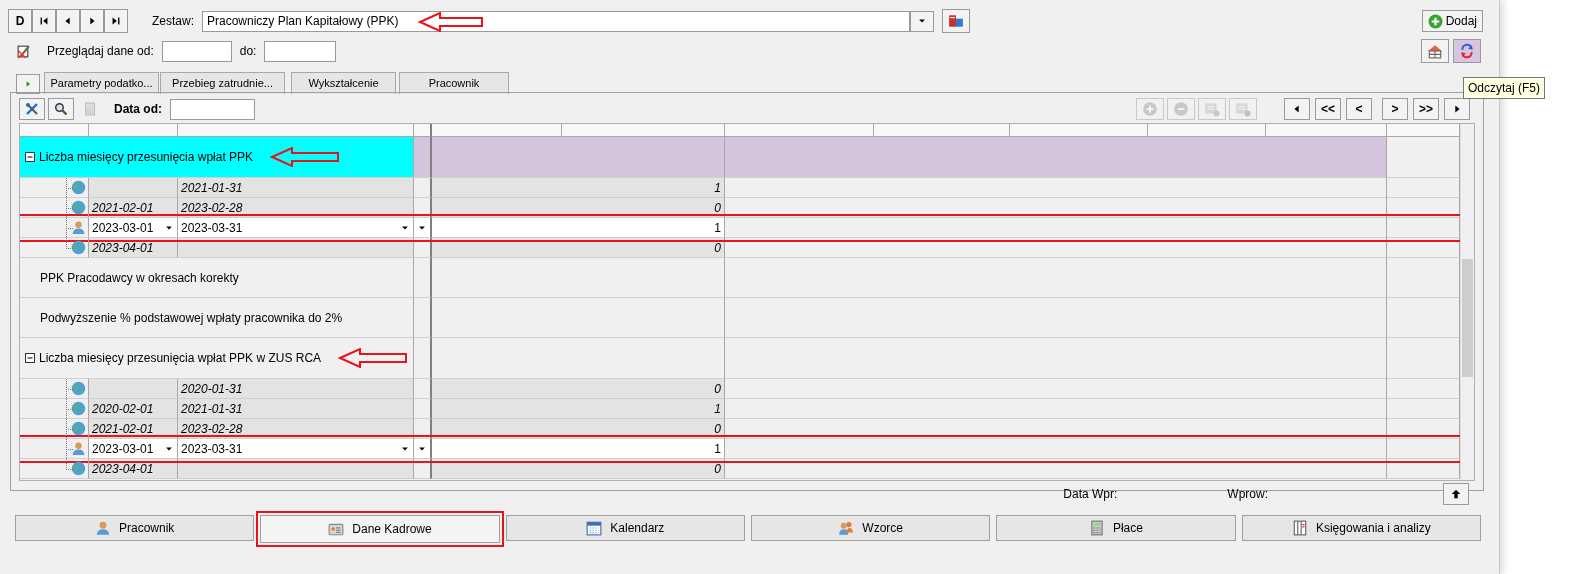 The width and height of the screenshot is (1573, 574). Describe the element at coordinates (1452, 21) in the screenshot. I see `add-button: Dodaj` at that location.